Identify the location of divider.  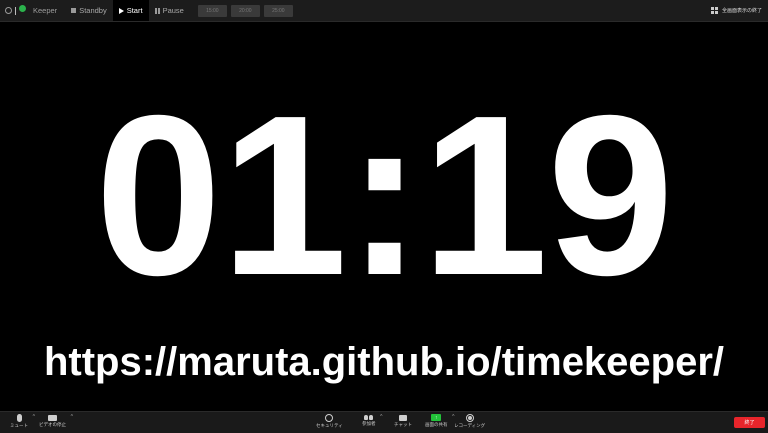
(15, 10).